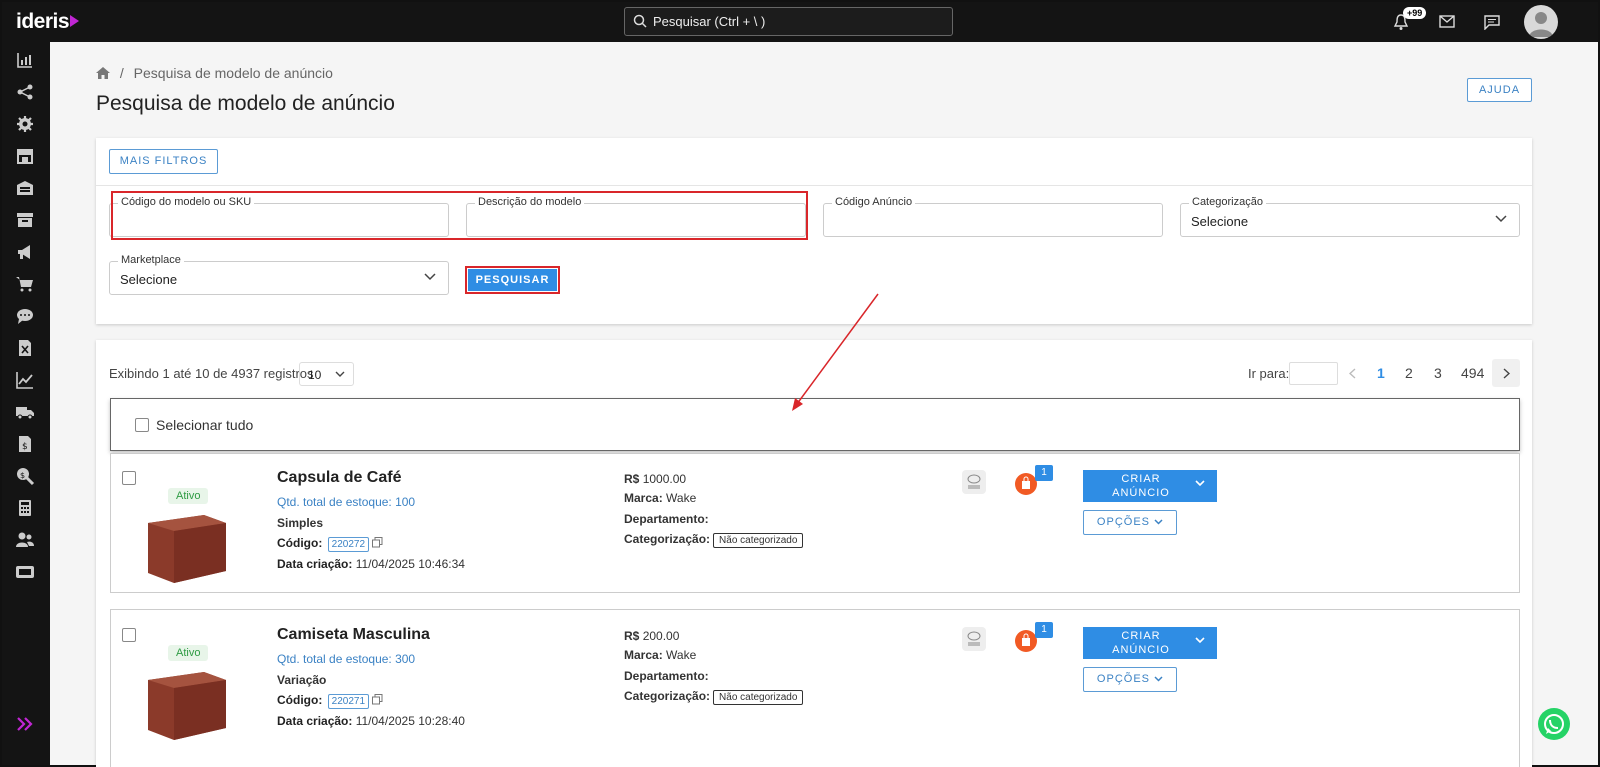  I want to click on ad-code-label: Código Anúncio, so click(874, 202).